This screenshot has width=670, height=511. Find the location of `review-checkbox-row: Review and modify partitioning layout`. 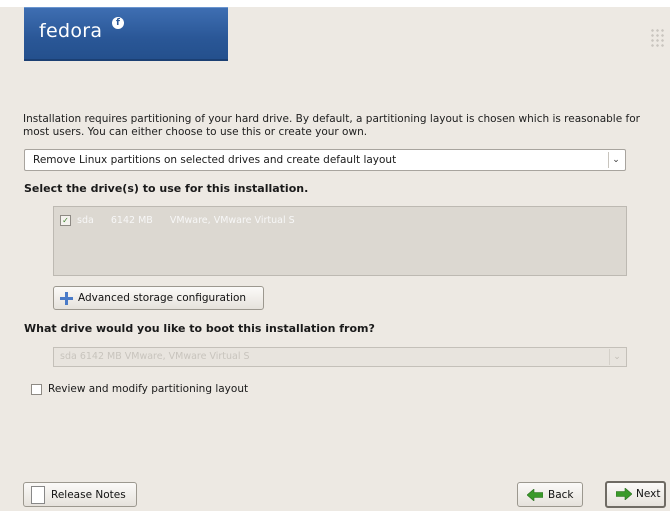

review-checkbox-row: Review and modify partitioning layout is located at coordinates (139, 389).